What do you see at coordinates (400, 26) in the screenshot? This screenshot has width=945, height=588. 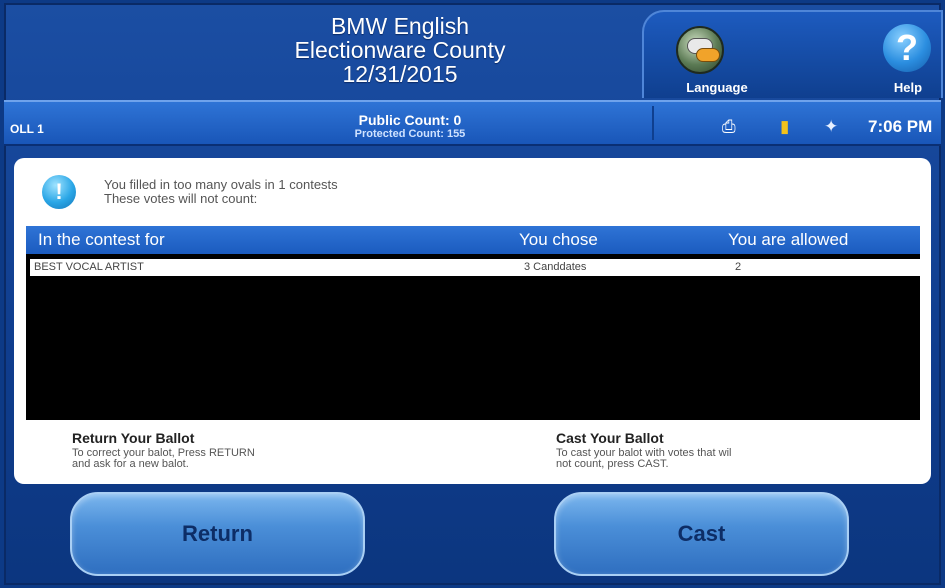 I see `ballot-style: BMW English` at bounding box center [400, 26].